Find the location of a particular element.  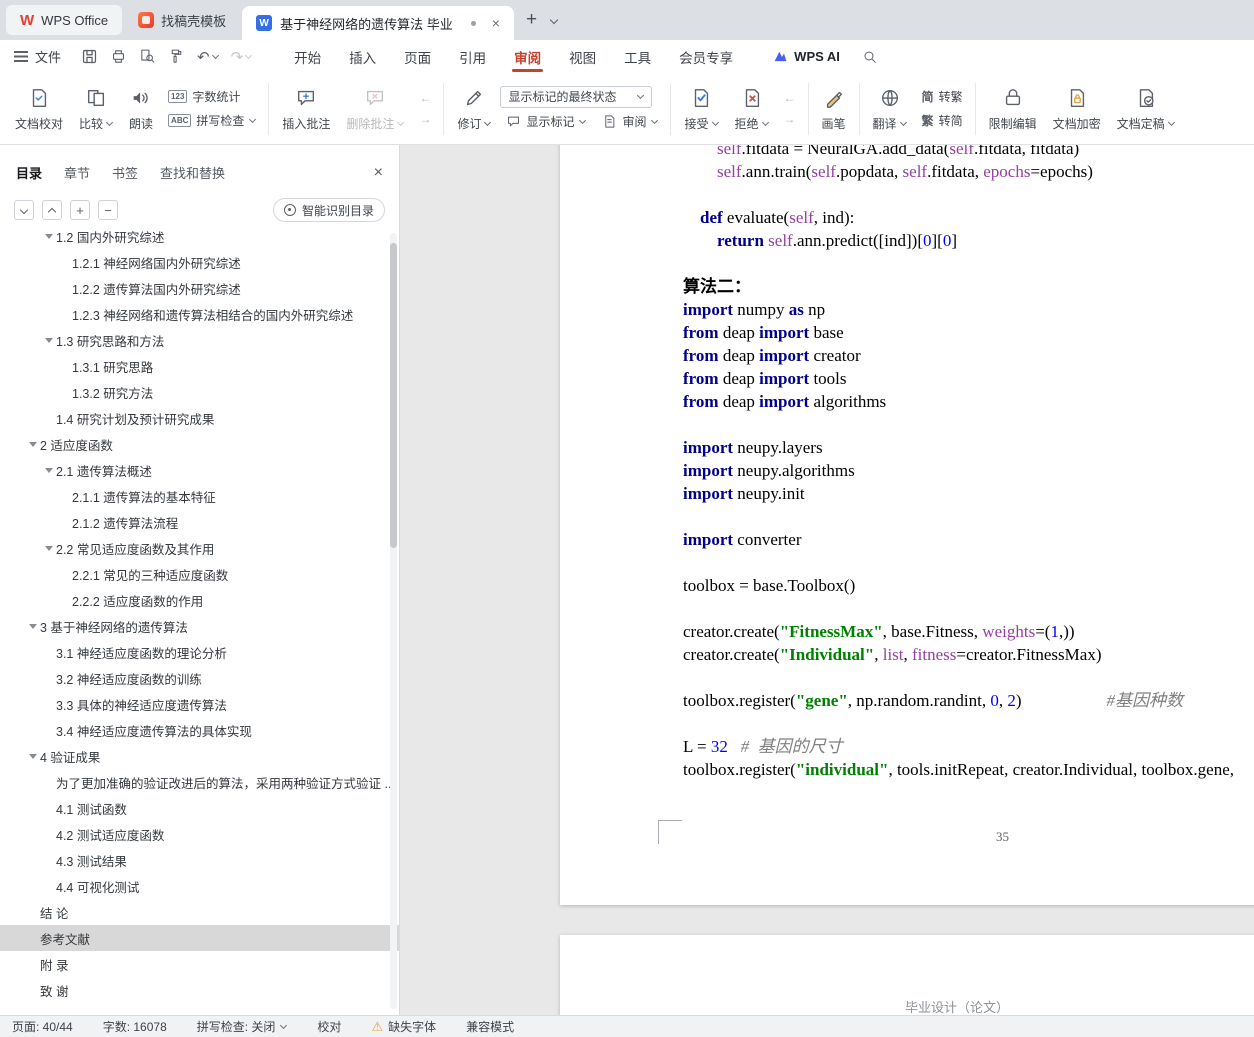

word-count-button: 123 字数统计 is located at coordinates (212, 96).